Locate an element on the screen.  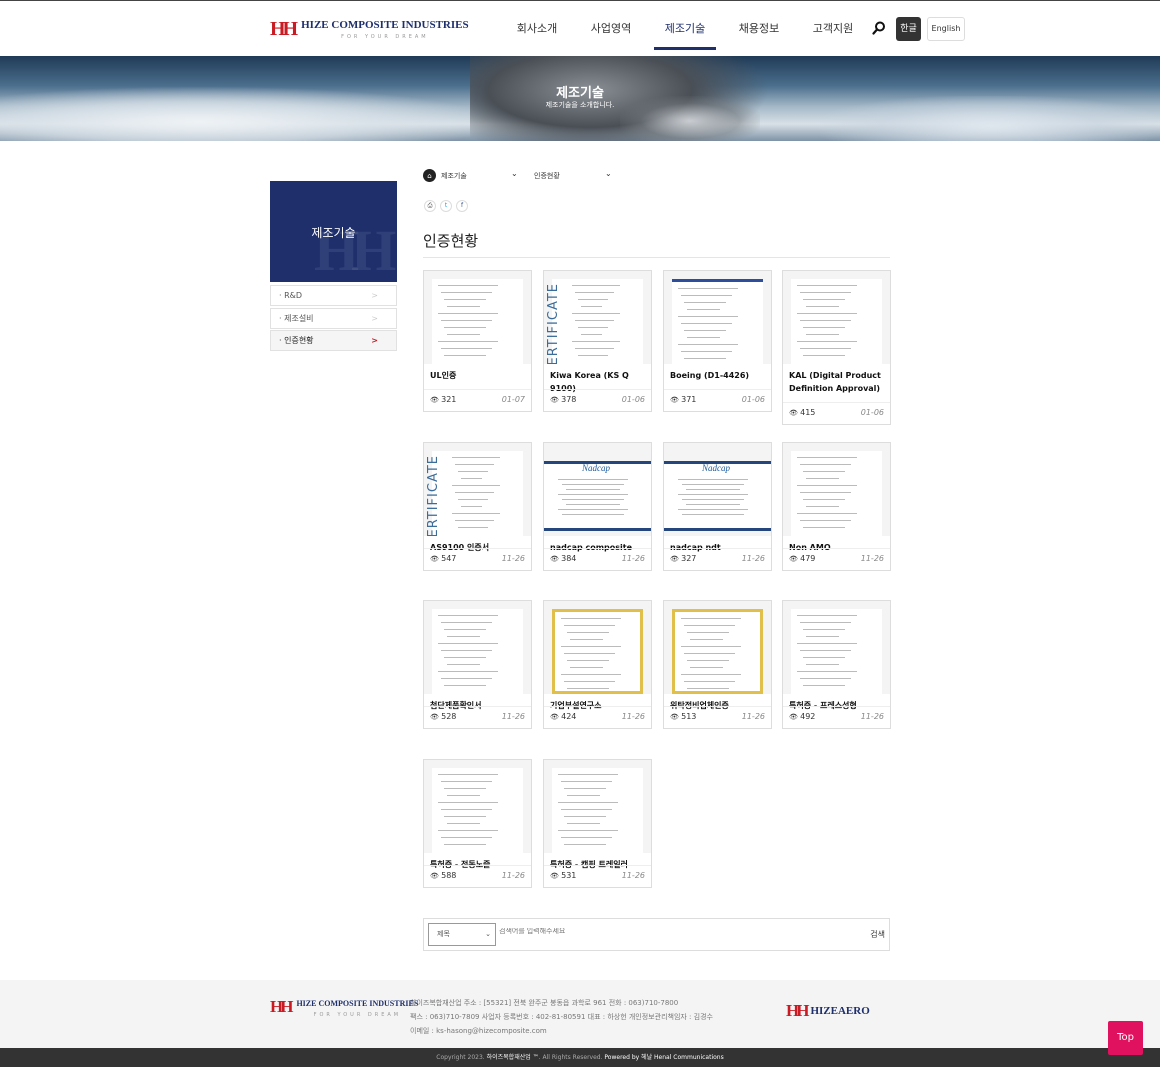
certificate-title: Boeing (D1-4426) is located at coordinates (719, 375).